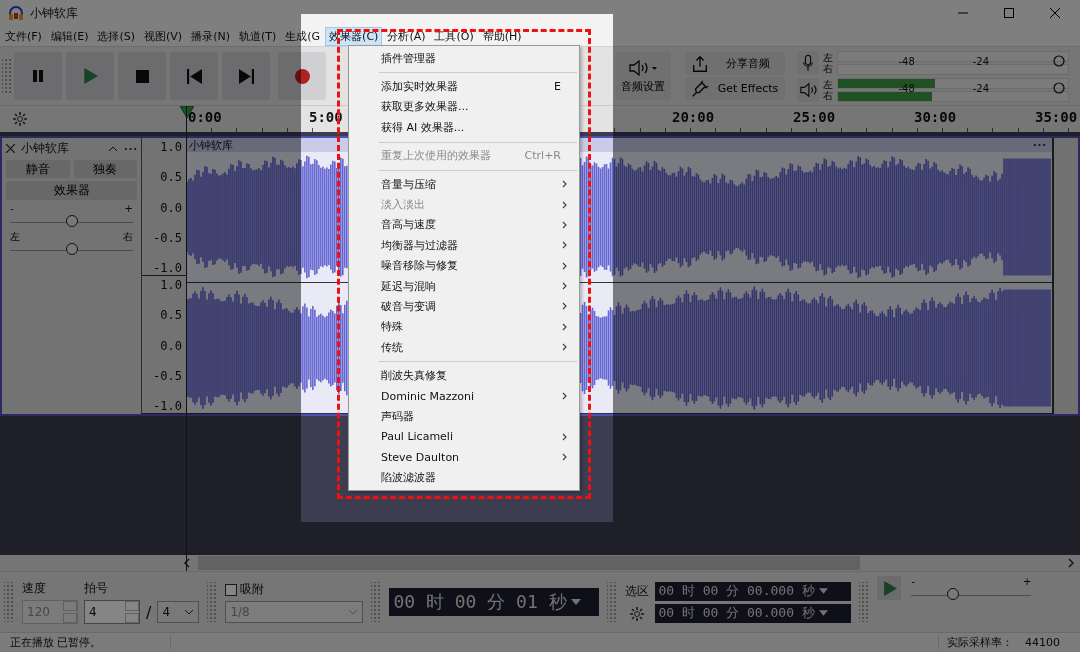 The image size is (1080, 652). Describe the element at coordinates (464, 225) in the screenshot. I see `effects-menu-item: 音高与速度` at that location.